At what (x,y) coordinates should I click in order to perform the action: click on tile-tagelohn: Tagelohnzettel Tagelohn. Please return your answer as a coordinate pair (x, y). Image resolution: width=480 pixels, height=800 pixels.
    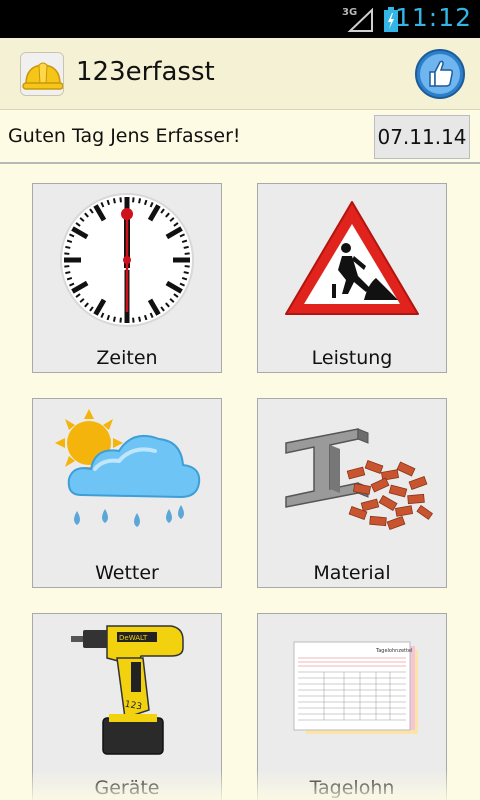
    Looking at the image, I should click on (352, 706).